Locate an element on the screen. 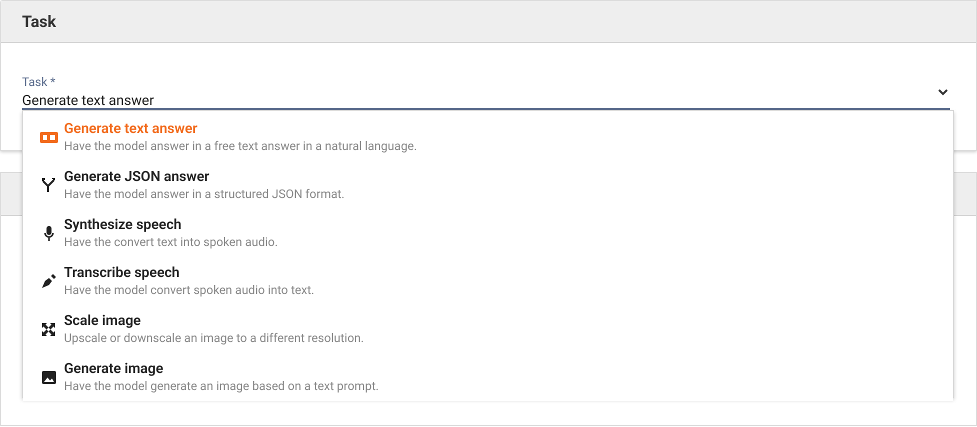 The height and width of the screenshot is (427, 977). item-description: Have the convert text into spoken audio. is located at coordinates (171, 242).